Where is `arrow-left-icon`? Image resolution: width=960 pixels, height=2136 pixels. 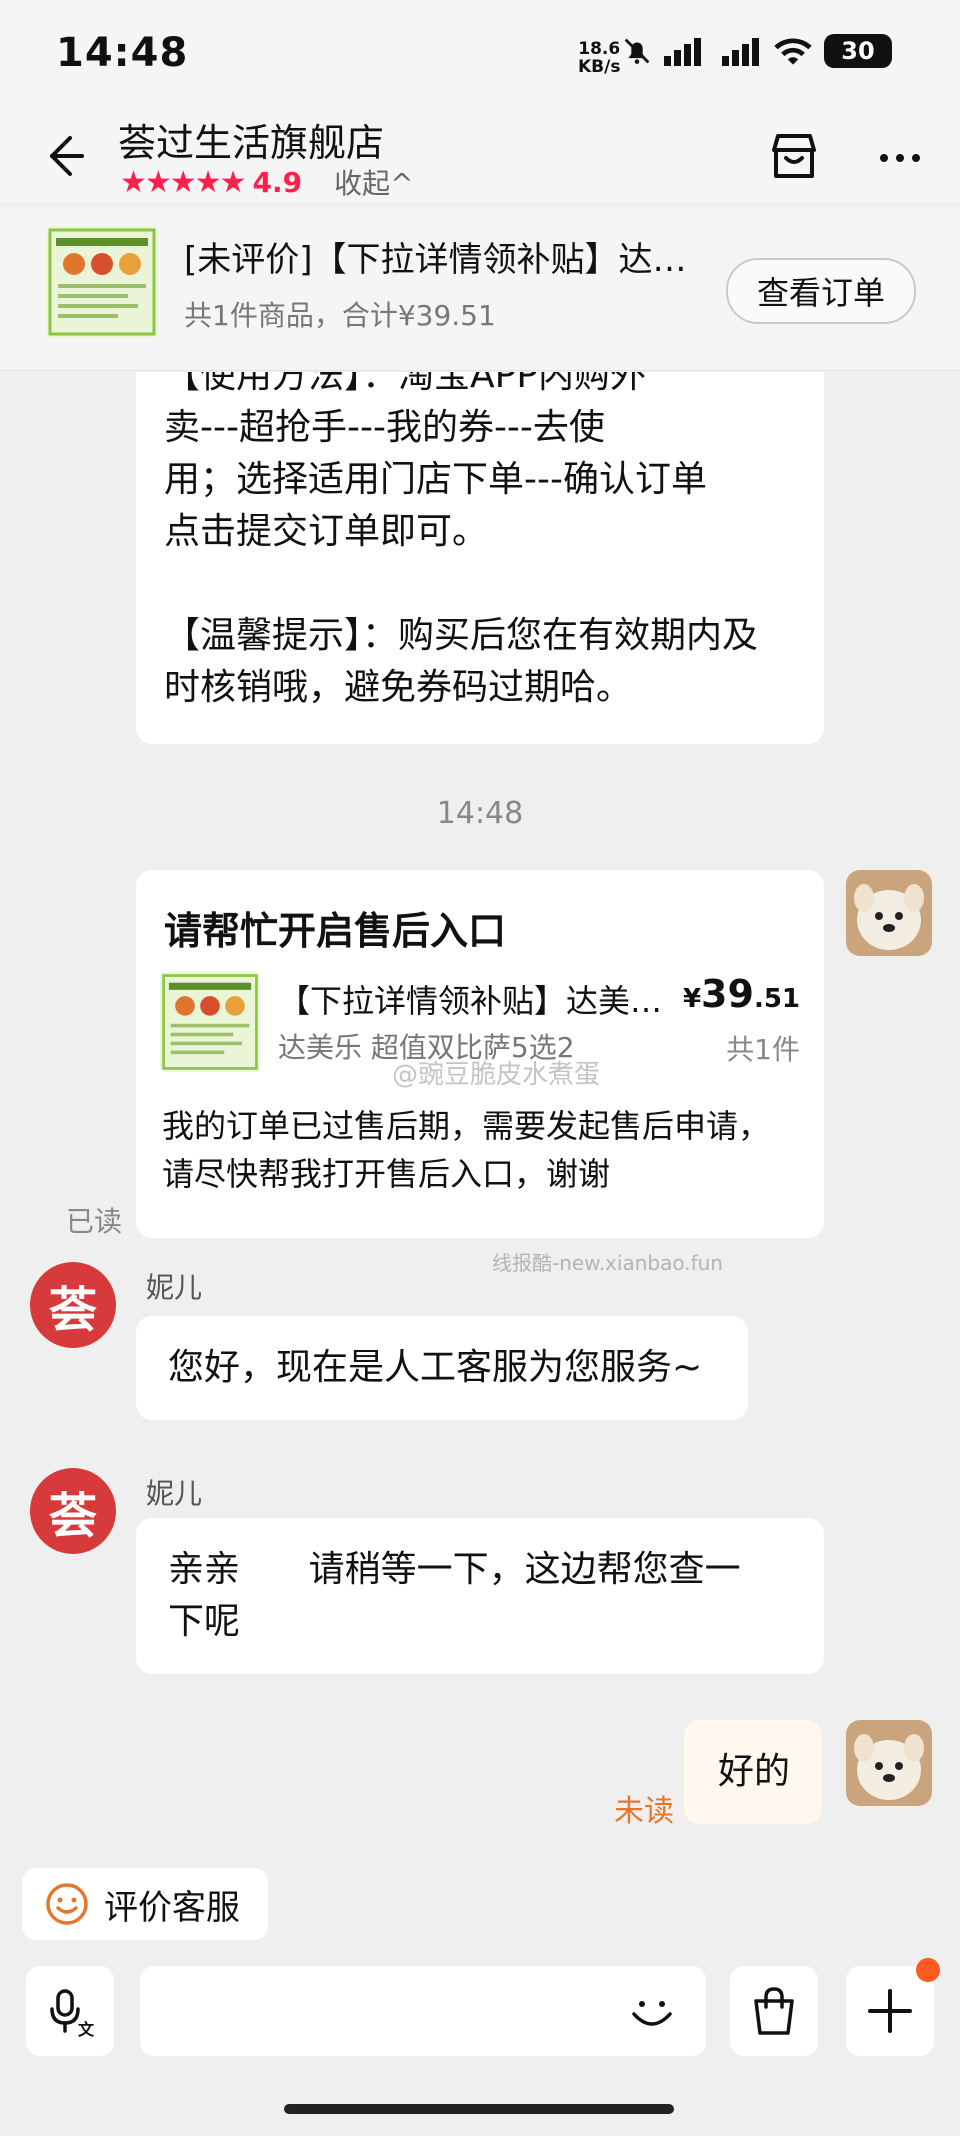
arrow-left-icon is located at coordinates (67, 156).